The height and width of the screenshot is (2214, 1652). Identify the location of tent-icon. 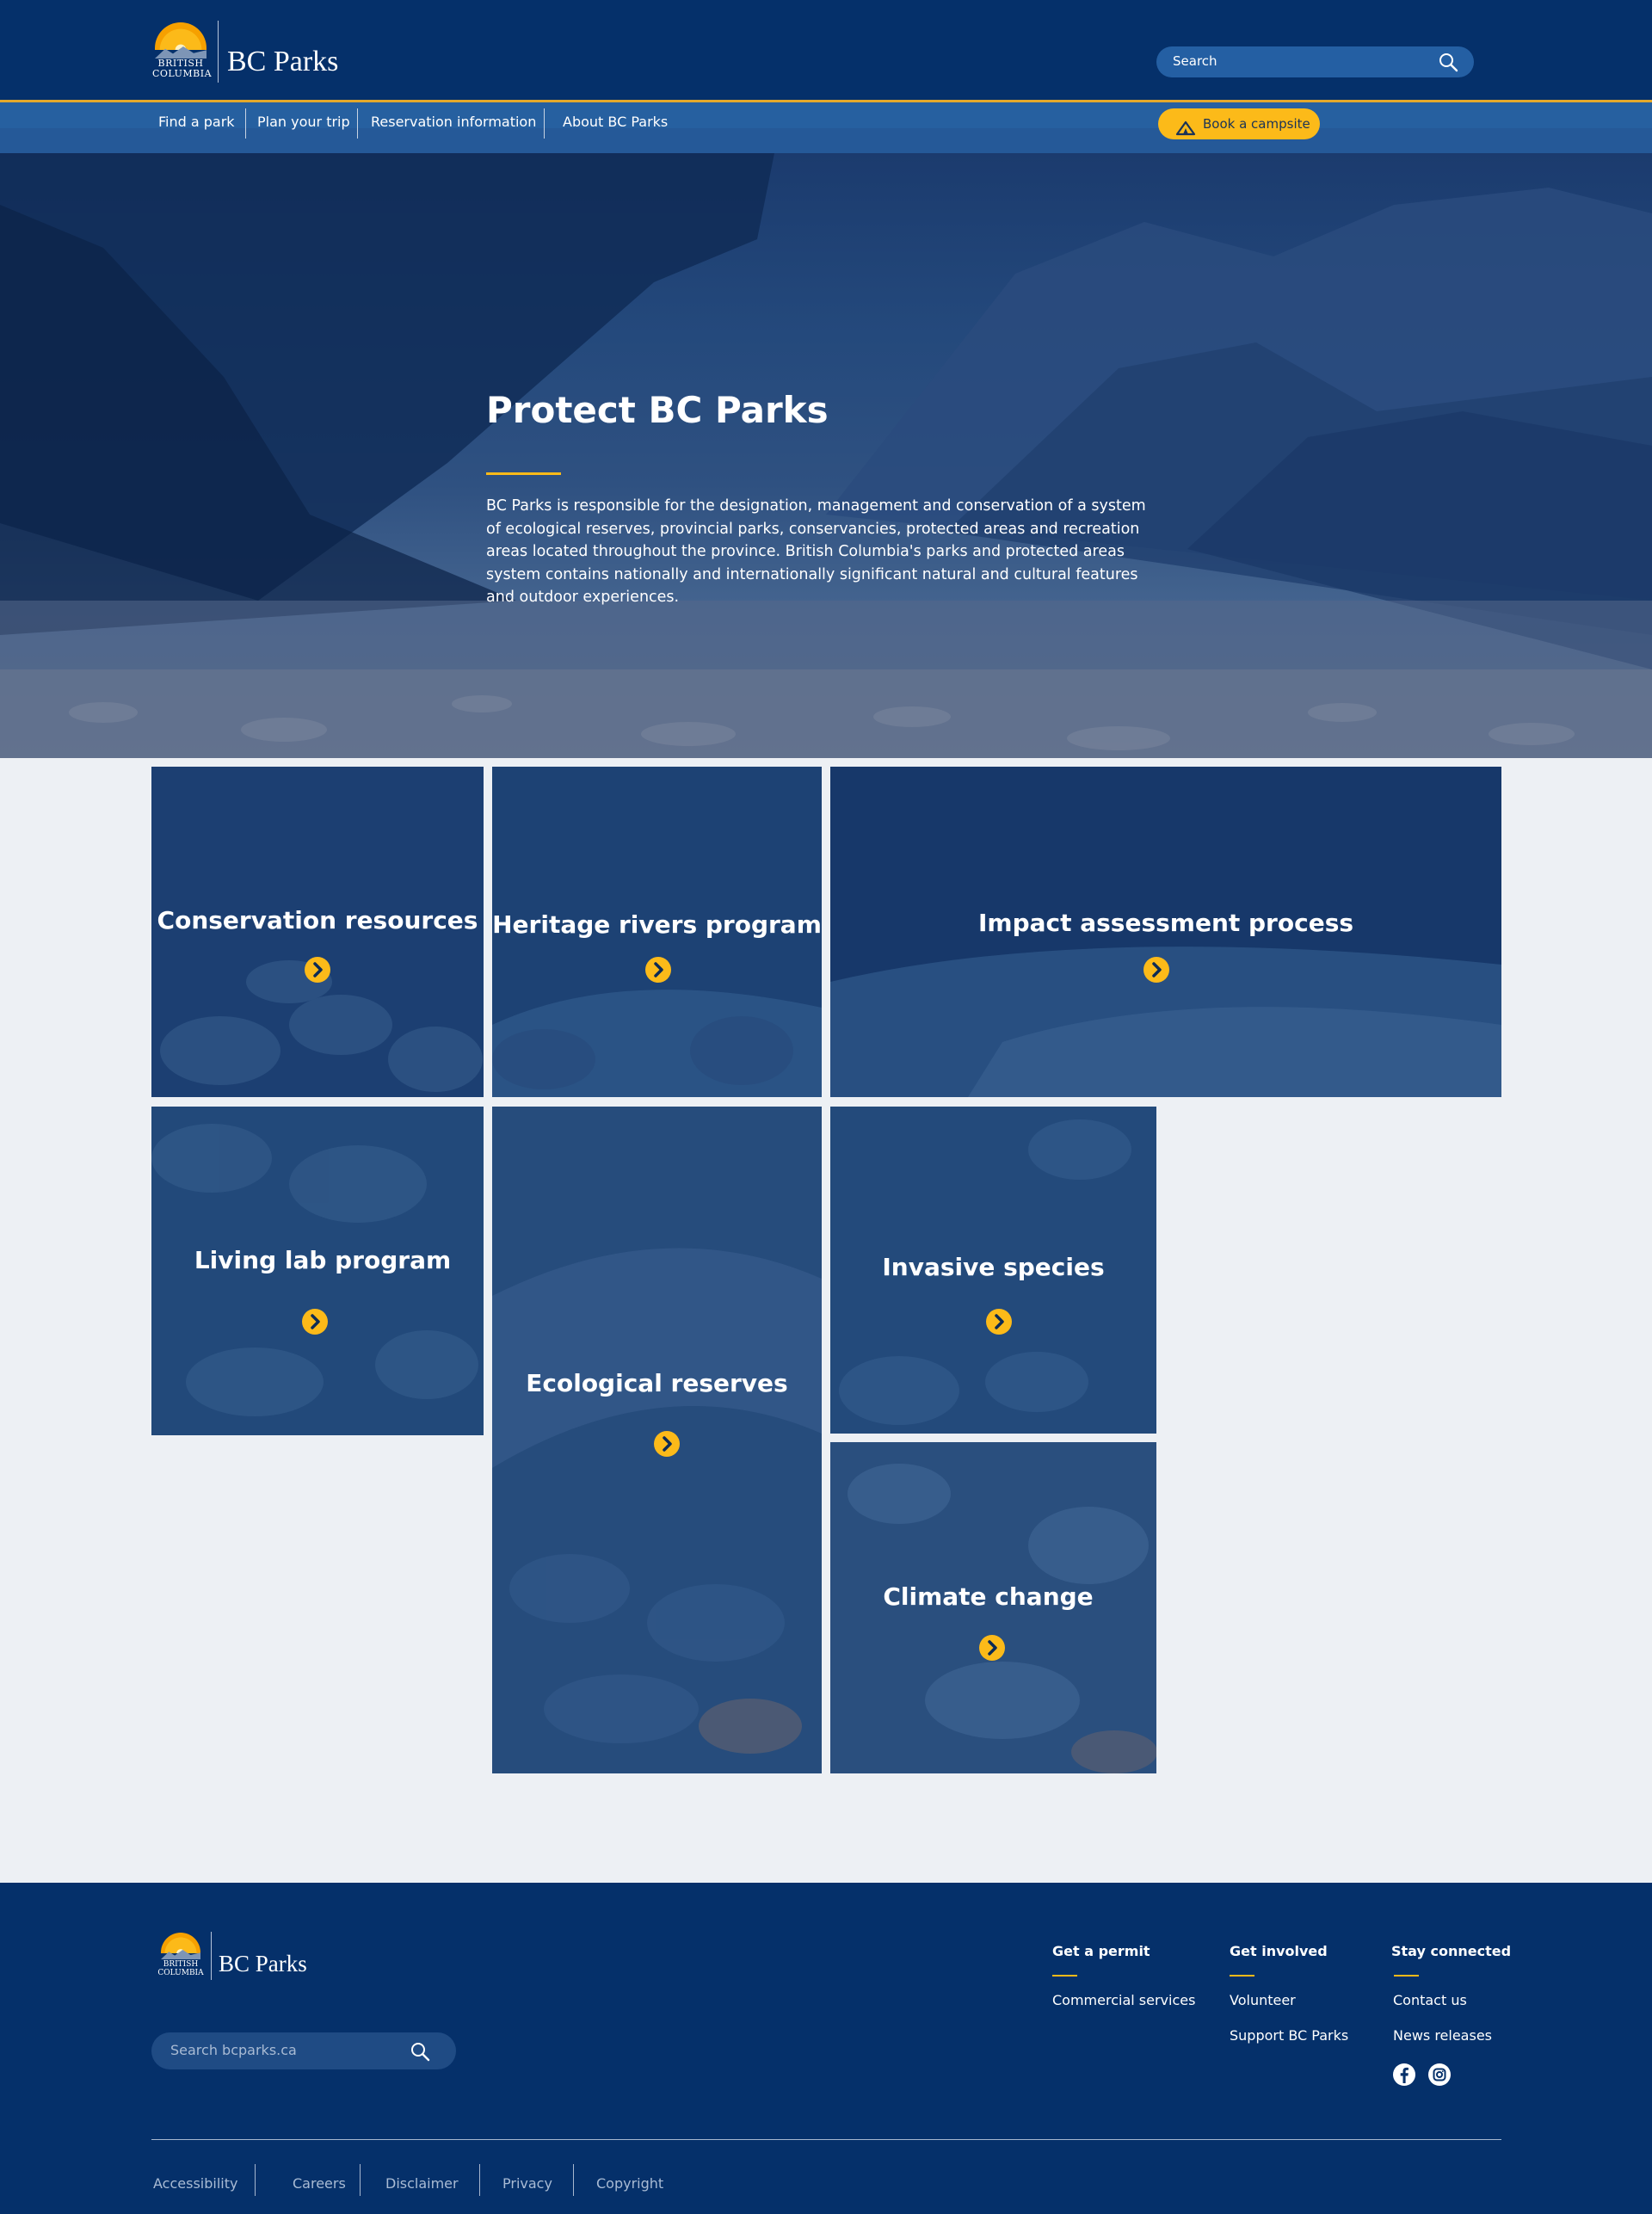
(1185, 132).